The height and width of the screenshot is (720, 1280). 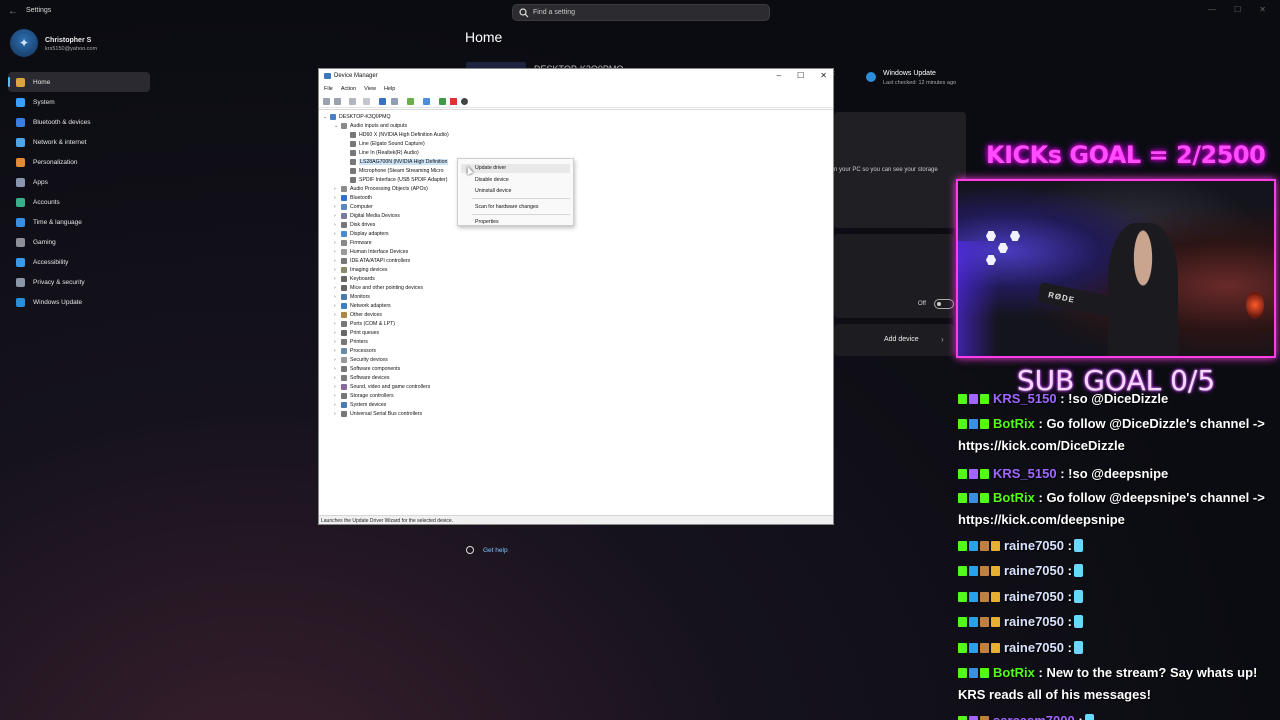 I want to click on view-resources-icon, so click(x=394, y=101).